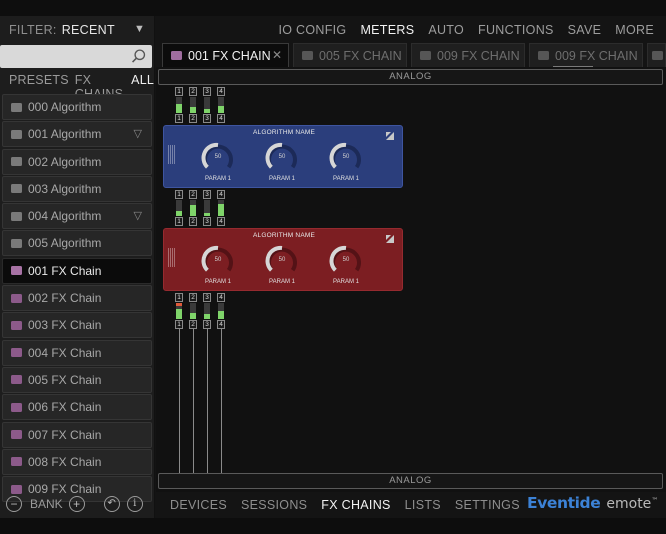 The height and width of the screenshot is (534, 666). I want to click on input-io-bar: ANALOG, so click(410, 77).